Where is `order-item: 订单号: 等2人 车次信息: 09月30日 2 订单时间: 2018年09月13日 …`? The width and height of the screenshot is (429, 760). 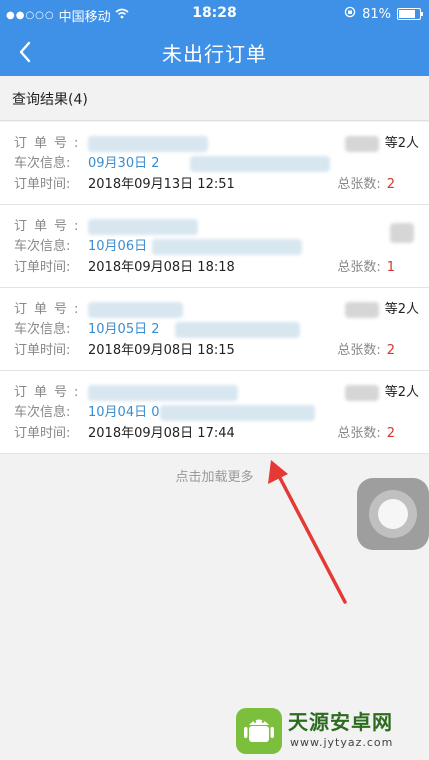 order-item: 订单号: 等2人 车次信息: 09月30日 2 订单时间: 2018年09月13日 … is located at coordinates (214, 163).